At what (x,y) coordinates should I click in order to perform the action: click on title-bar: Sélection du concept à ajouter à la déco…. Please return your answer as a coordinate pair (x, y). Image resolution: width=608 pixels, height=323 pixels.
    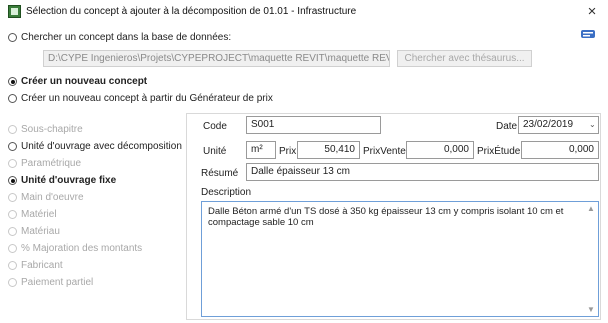
    Looking at the image, I should click on (304, 12).